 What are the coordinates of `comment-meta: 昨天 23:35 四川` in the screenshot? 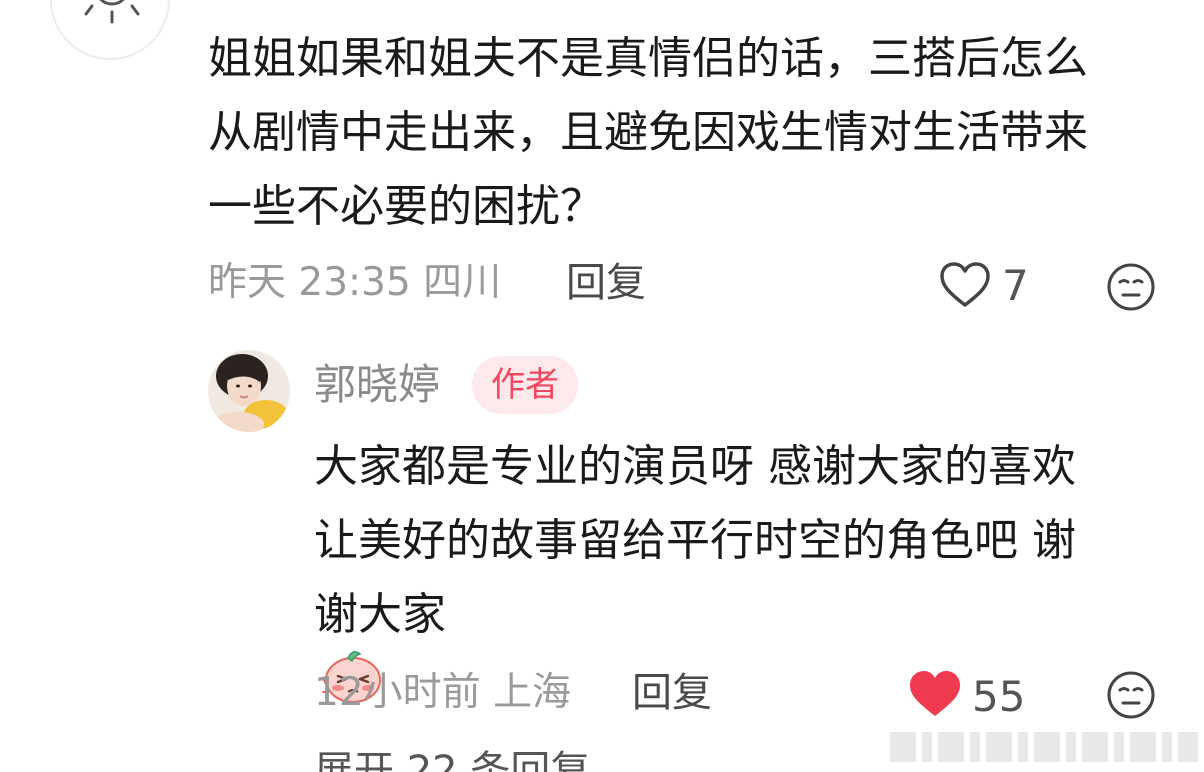 It's located at (355, 282).